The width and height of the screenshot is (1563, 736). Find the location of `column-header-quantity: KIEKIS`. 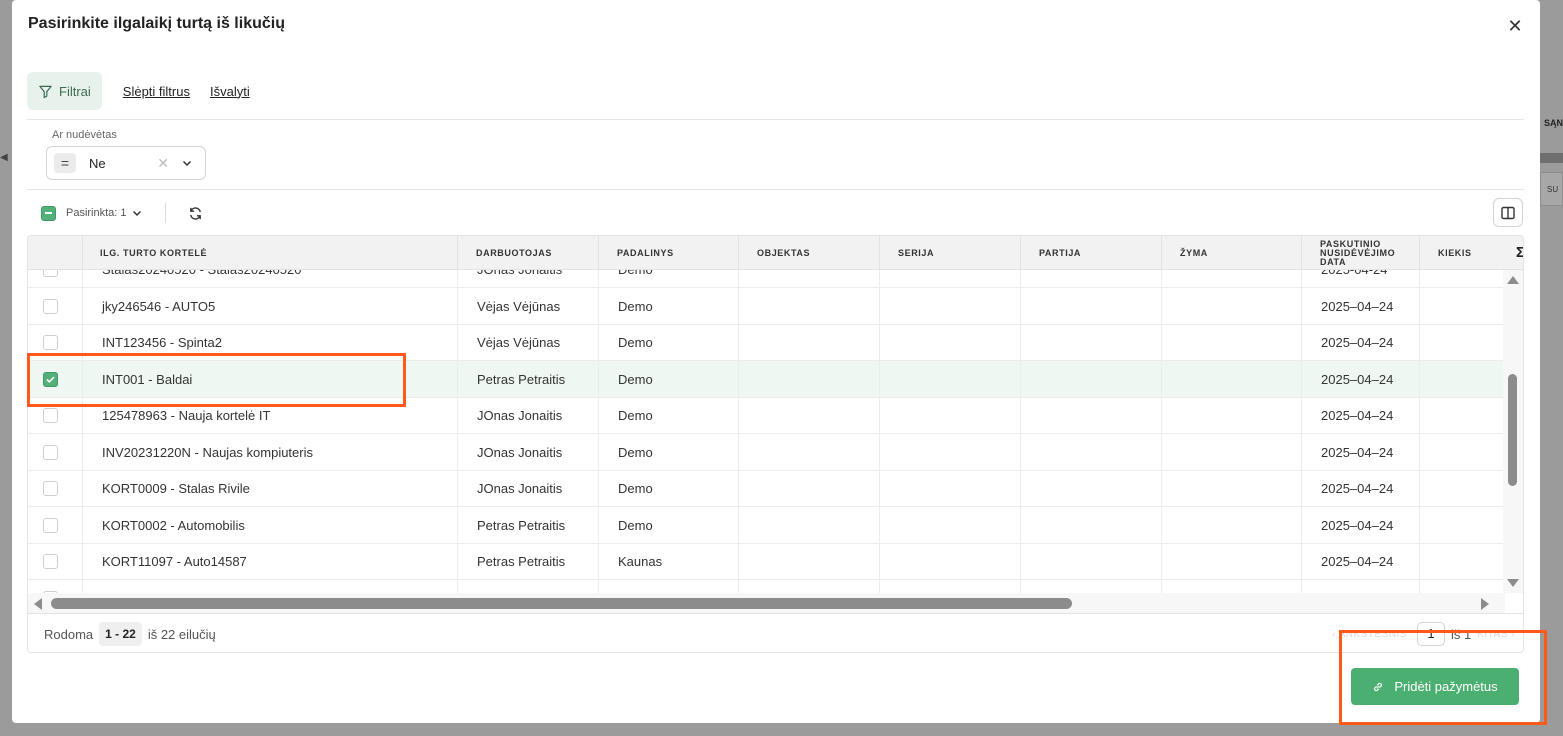

column-header-quantity: KIEKIS is located at coordinates (1462, 253).